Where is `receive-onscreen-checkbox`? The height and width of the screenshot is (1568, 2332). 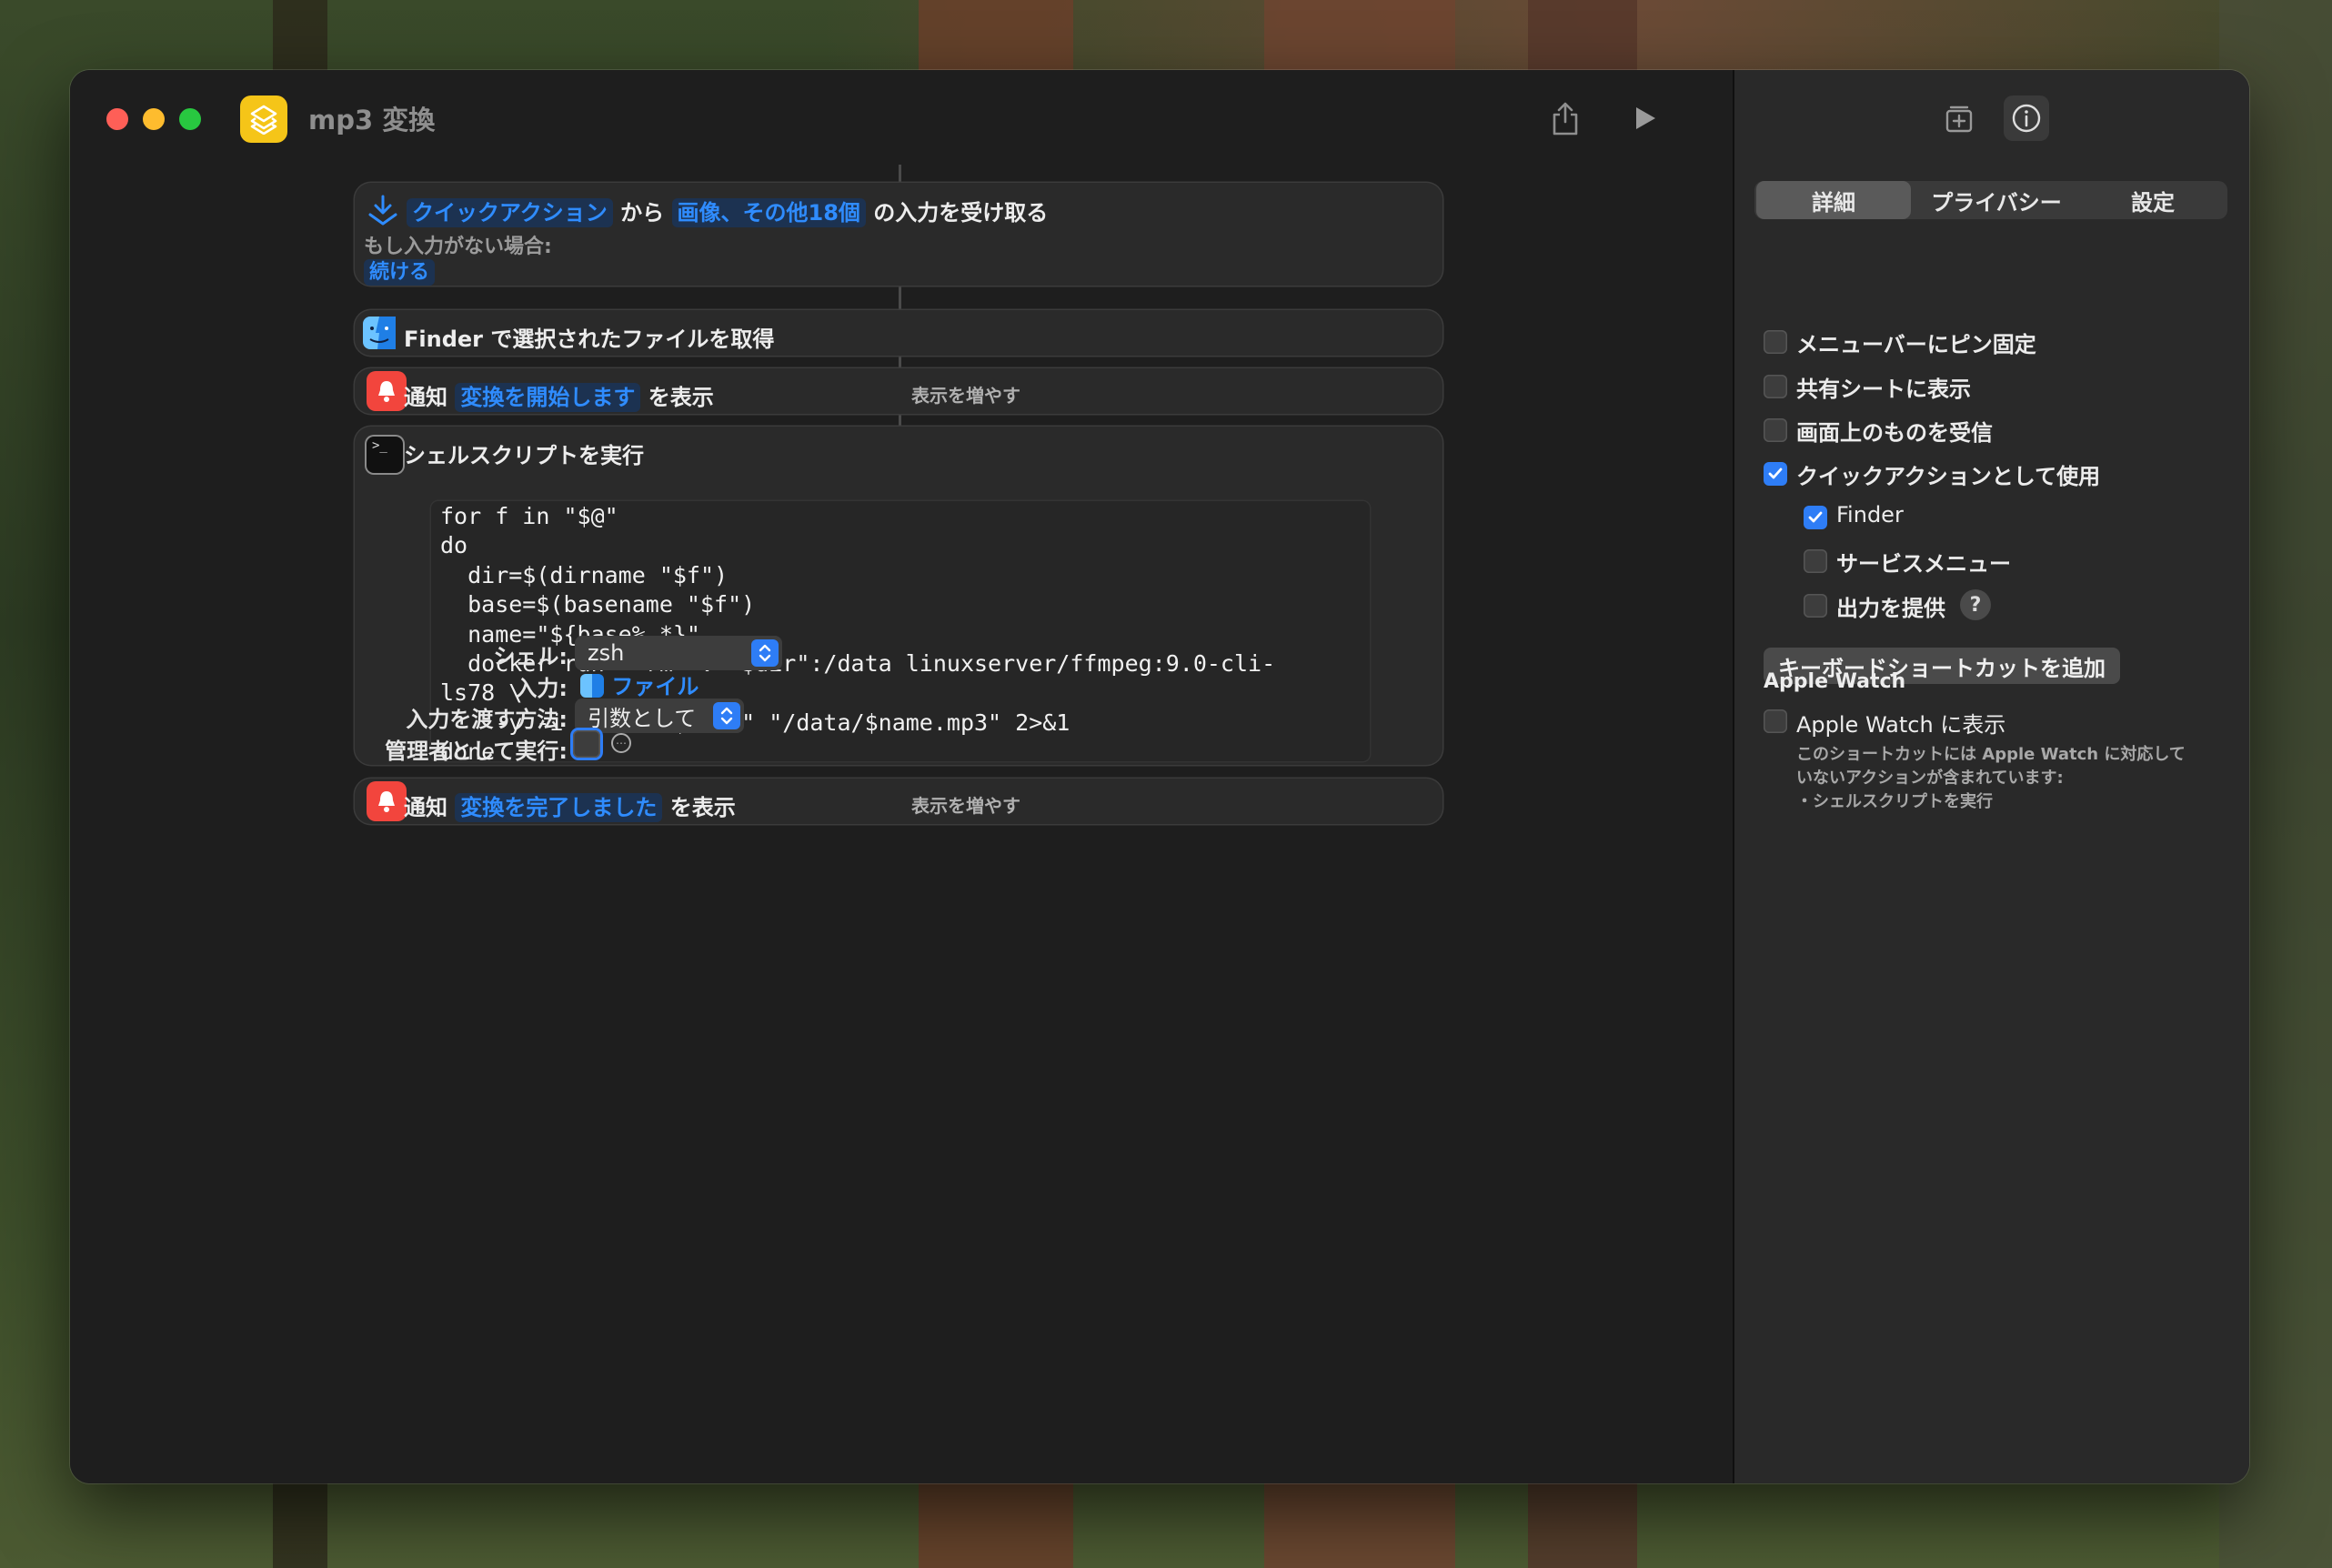
receive-onscreen-checkbox is located at coordinates (1775, 430).